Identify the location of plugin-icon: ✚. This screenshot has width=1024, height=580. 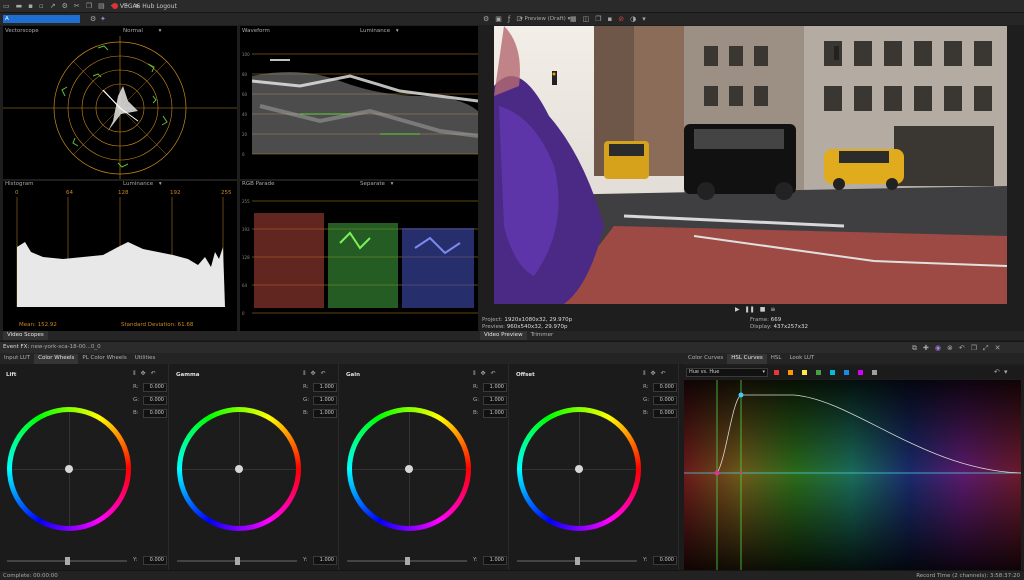
(926, 348).